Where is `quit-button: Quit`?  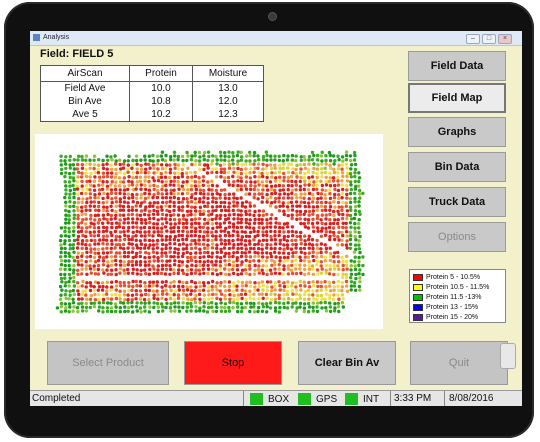
quit-button: Quit is located at coordinates (459, 363).